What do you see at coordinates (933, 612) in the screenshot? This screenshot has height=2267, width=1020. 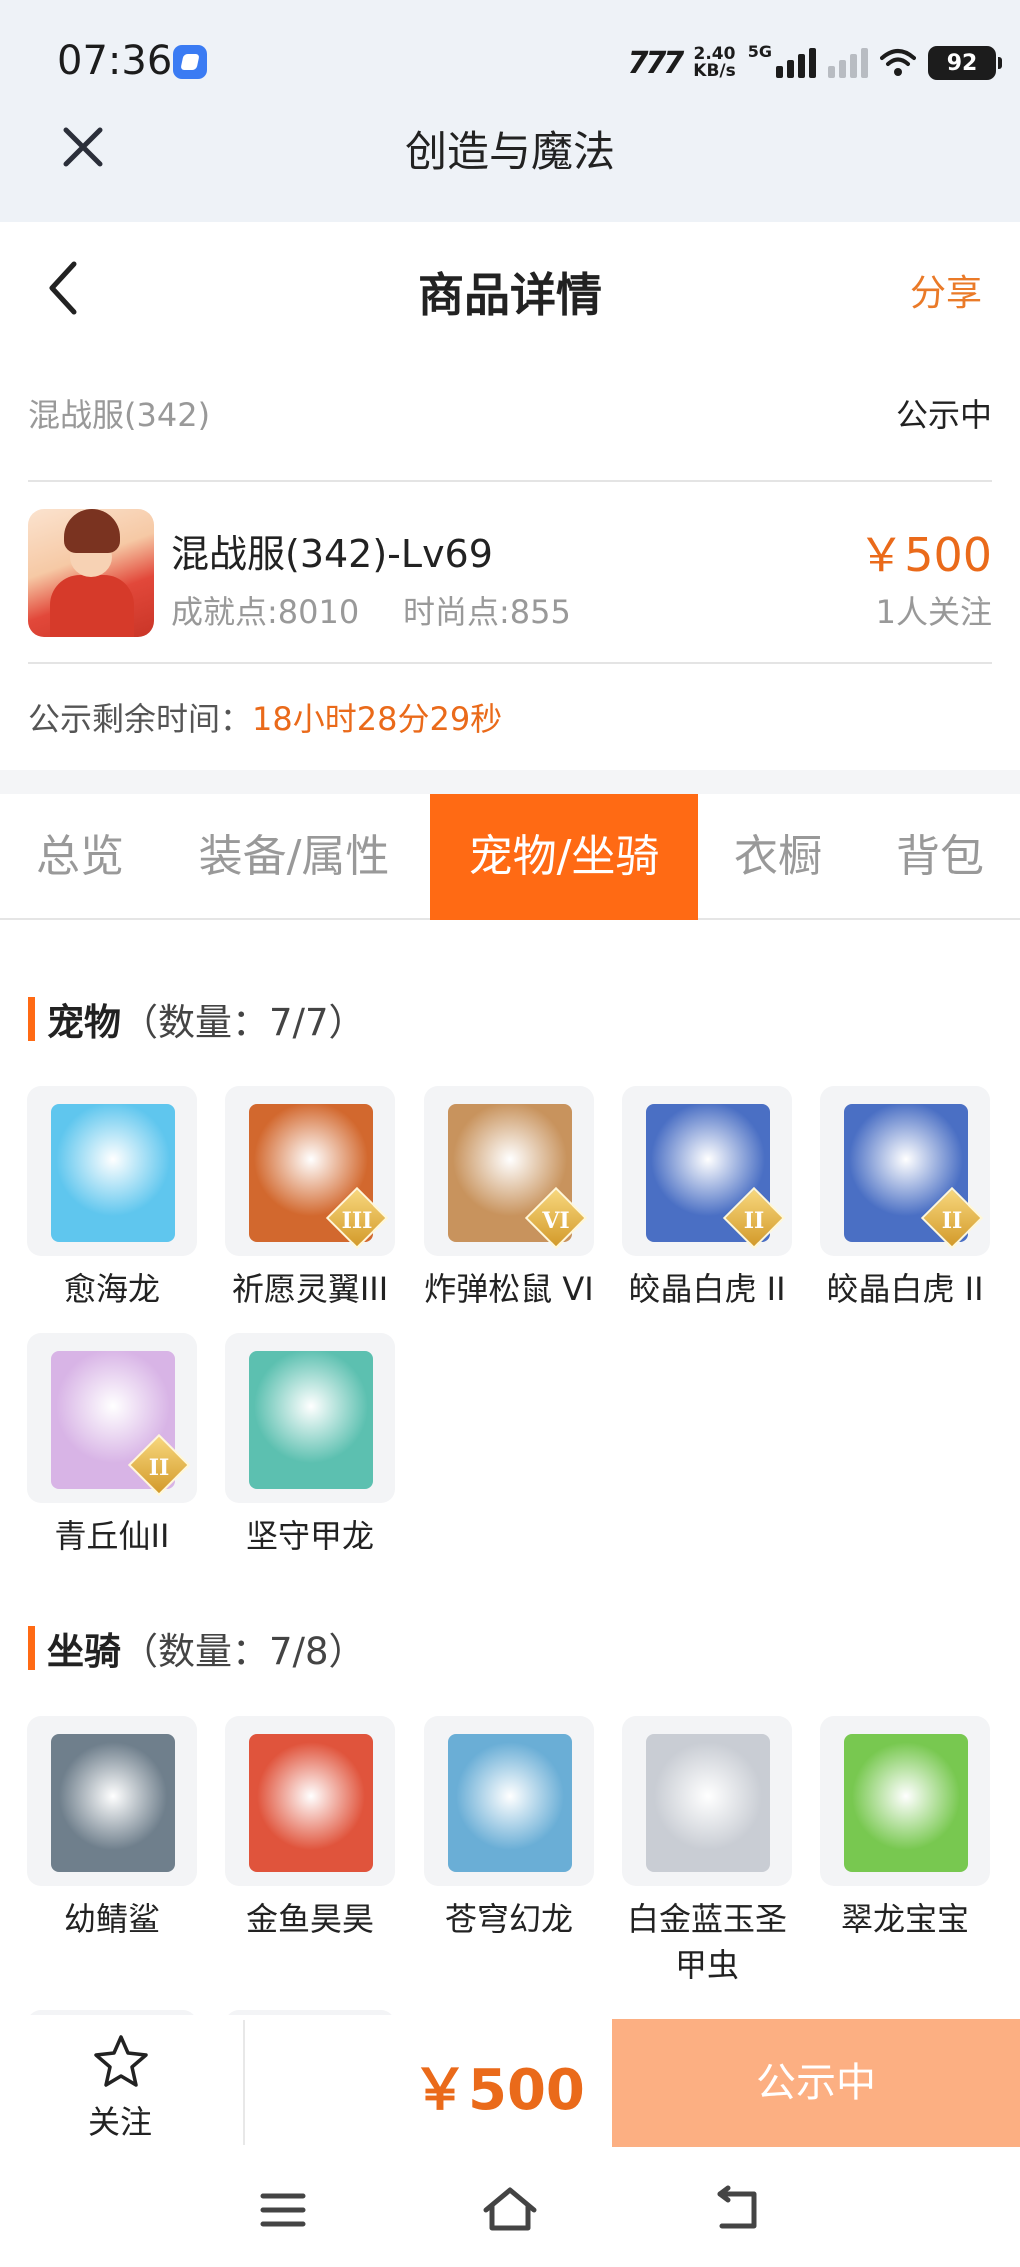 I see `follower-count: 1人关注` at bounding box center [933, 612].